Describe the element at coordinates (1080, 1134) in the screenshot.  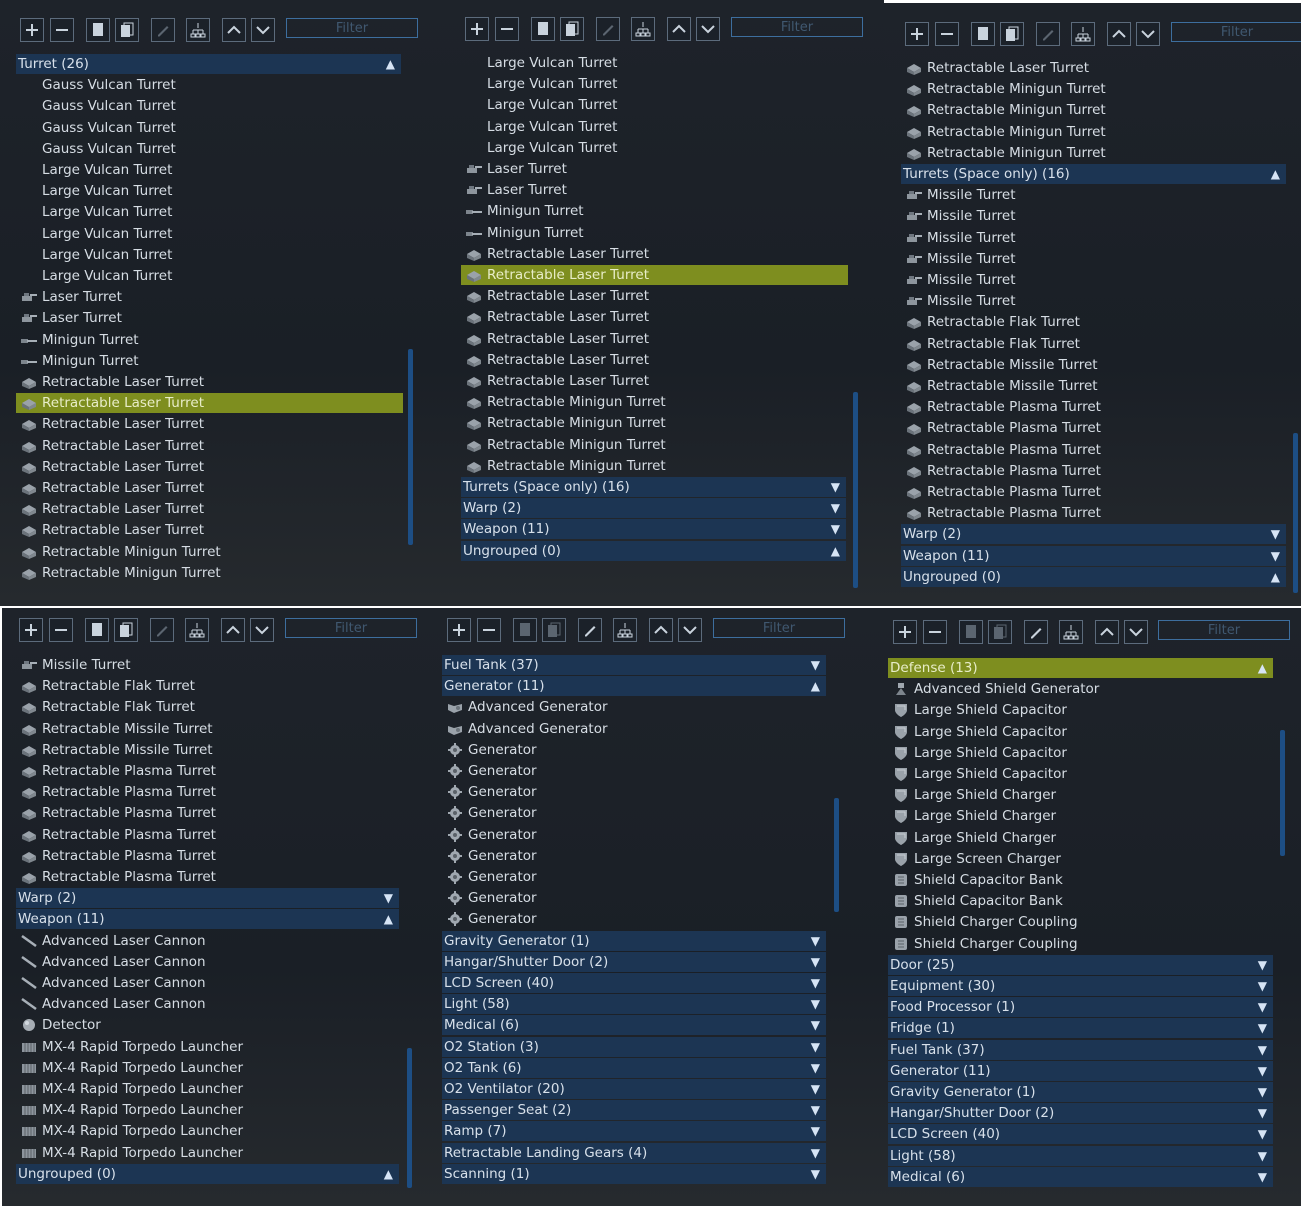
I see `group-header: LCD Screen (40) ▼` at that location.